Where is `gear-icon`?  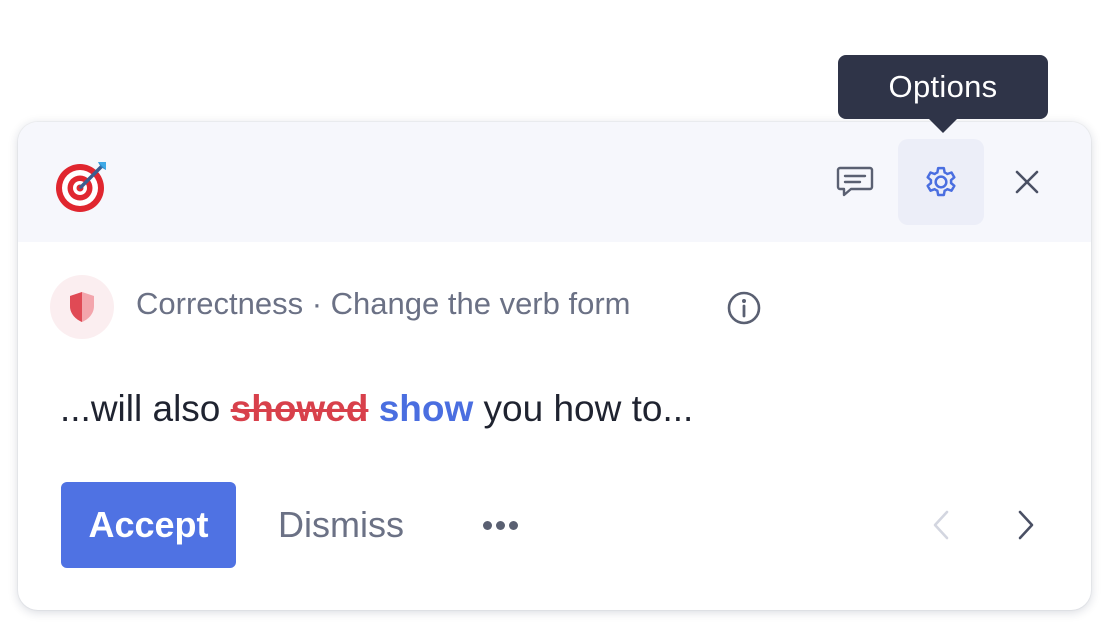 gear-icon is located at coordinates (941, 181).